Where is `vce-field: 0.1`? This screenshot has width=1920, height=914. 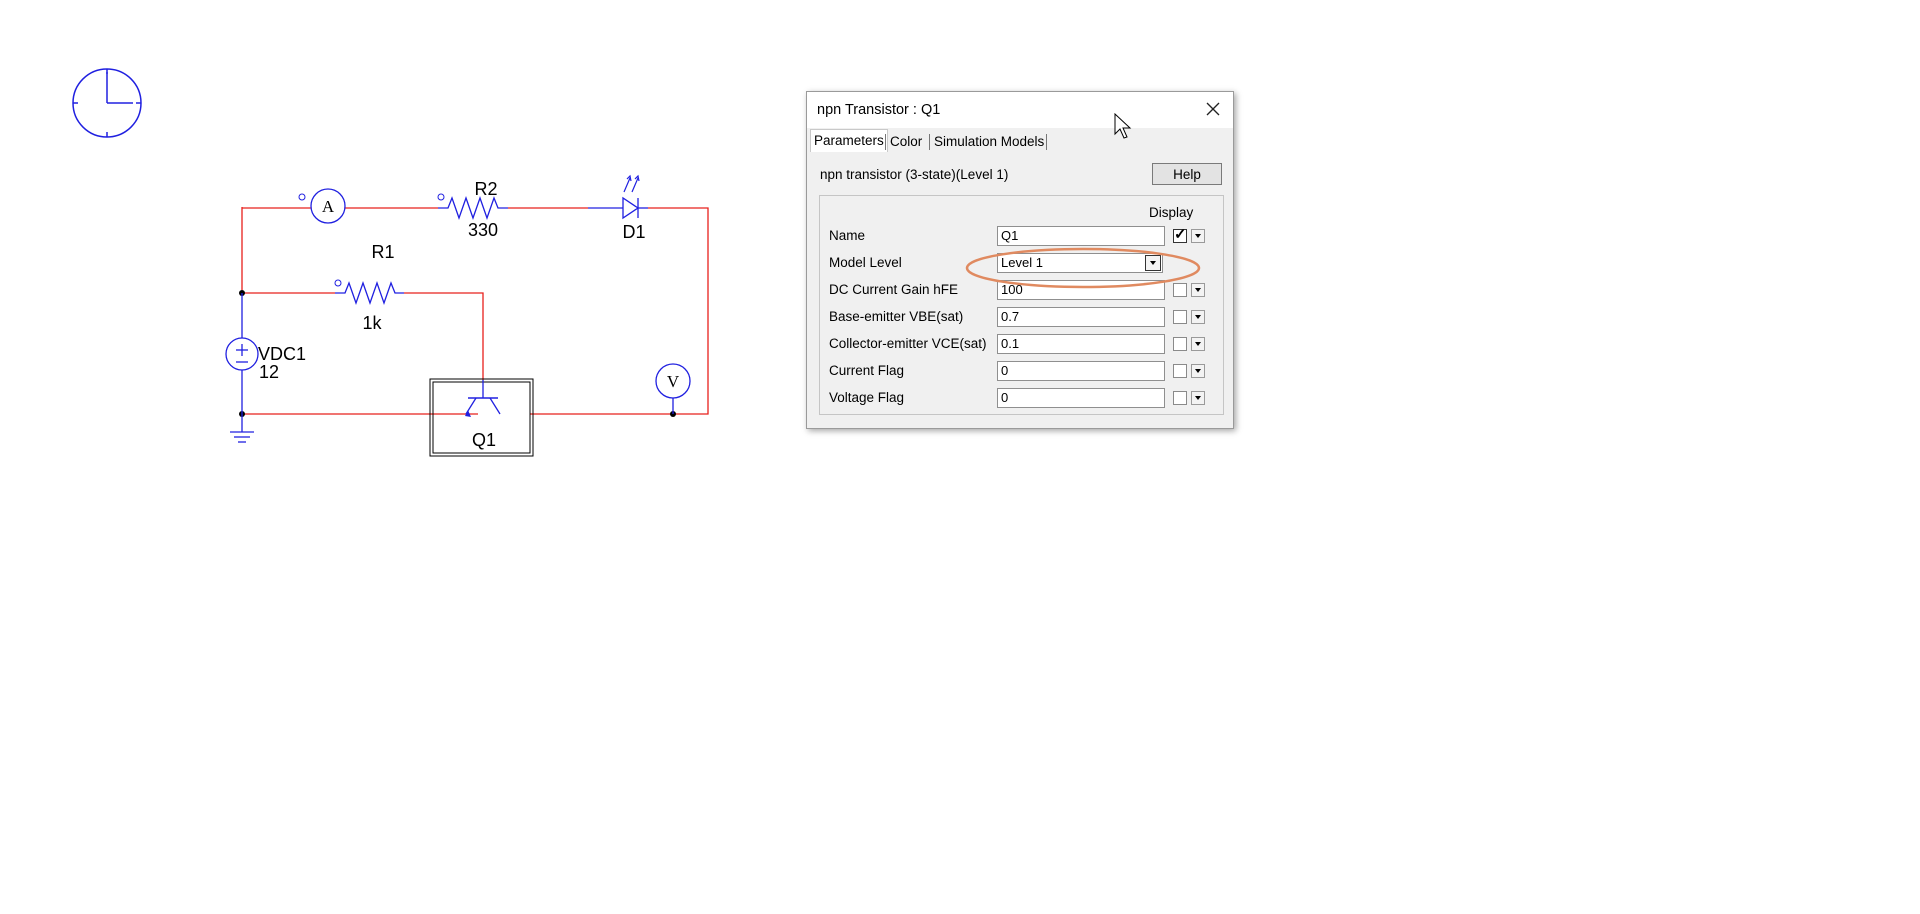 vce-field: 0.1 is located at coordinates (1081, 344).